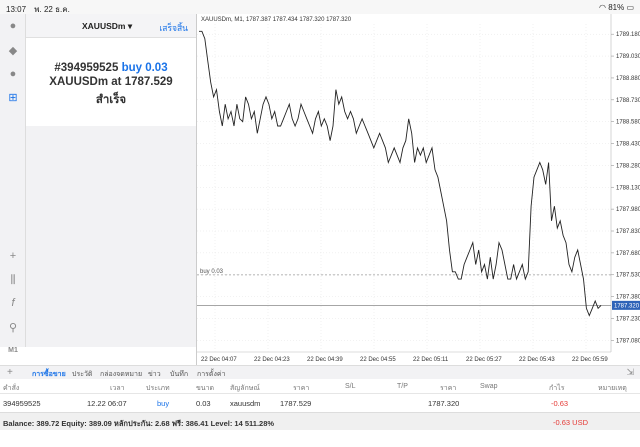 This screenshot has height=447, width=640. I want to click on y-tick-label: 1788.880, so click(628, 79).